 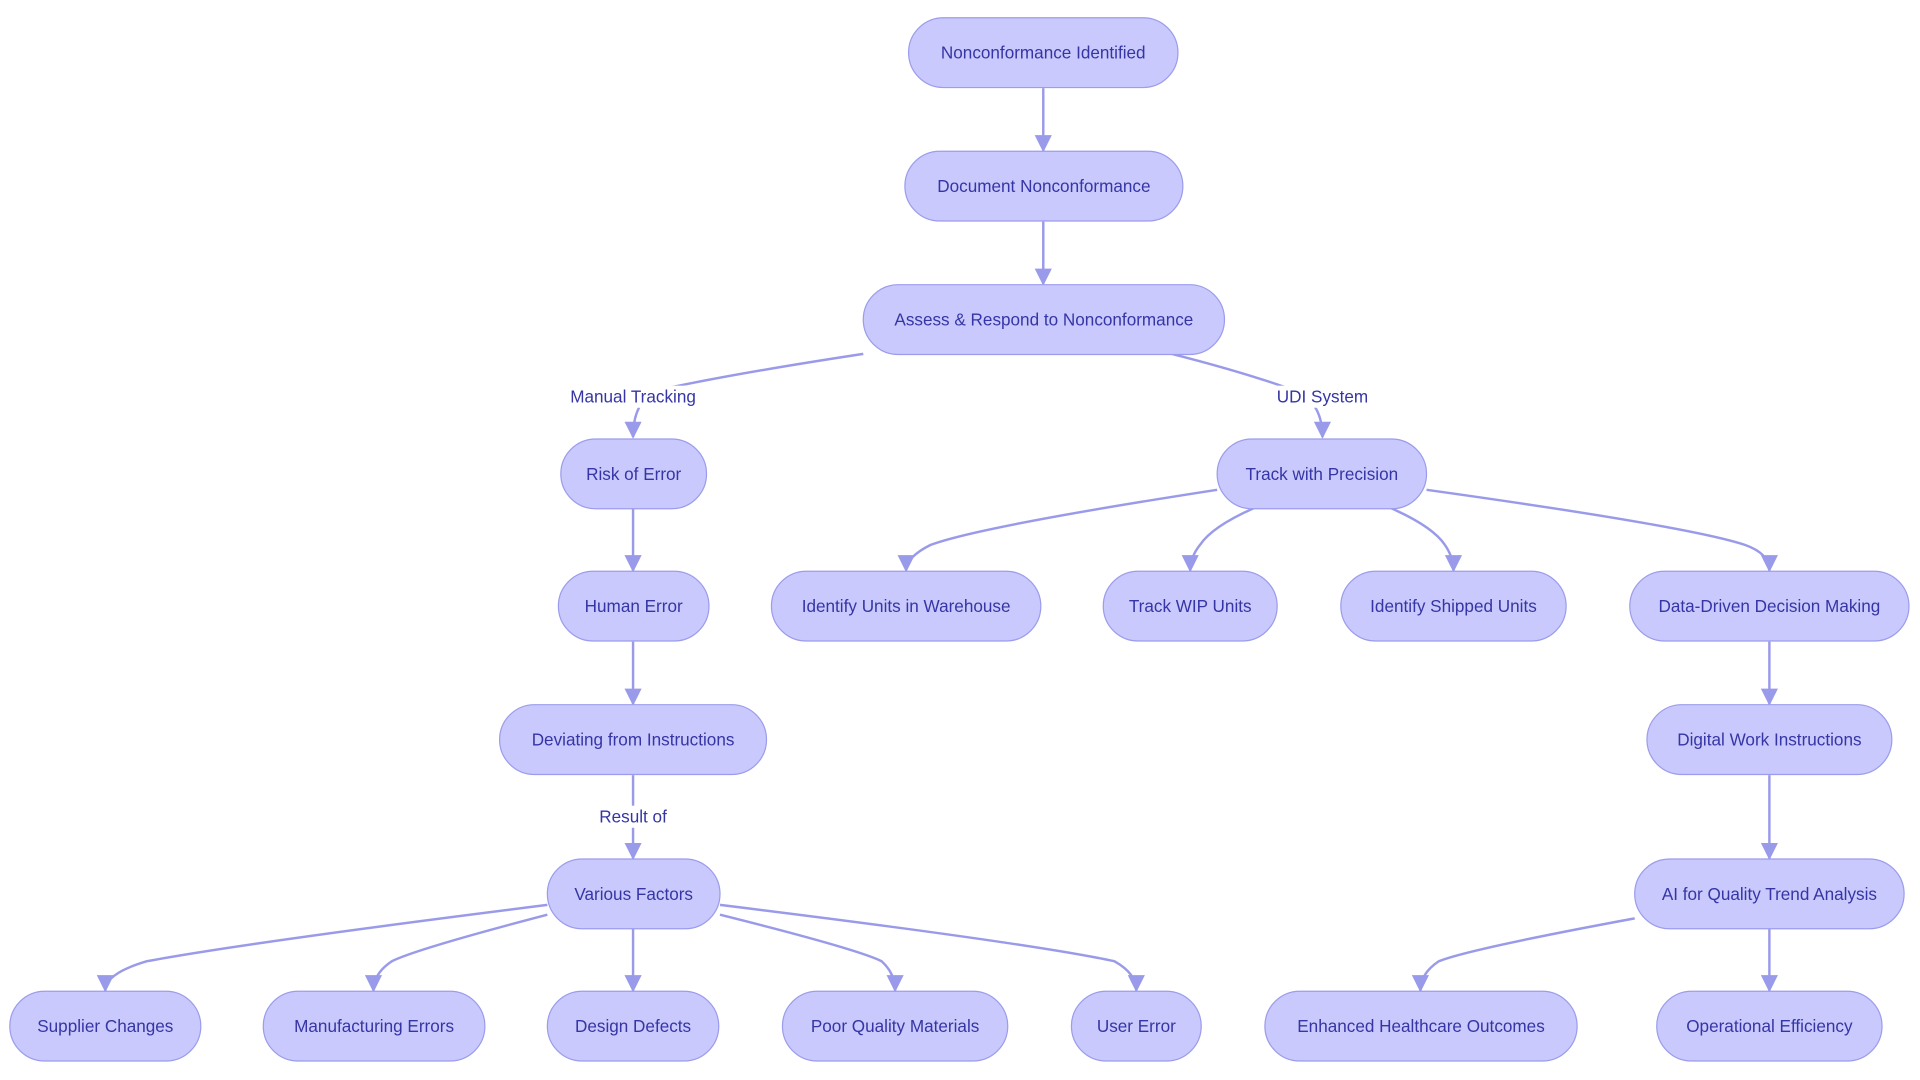 I want to click on node-assess-respond-to-nonconformance: Assess & Respond to Nonconformance, so click(x=1044, y=320).